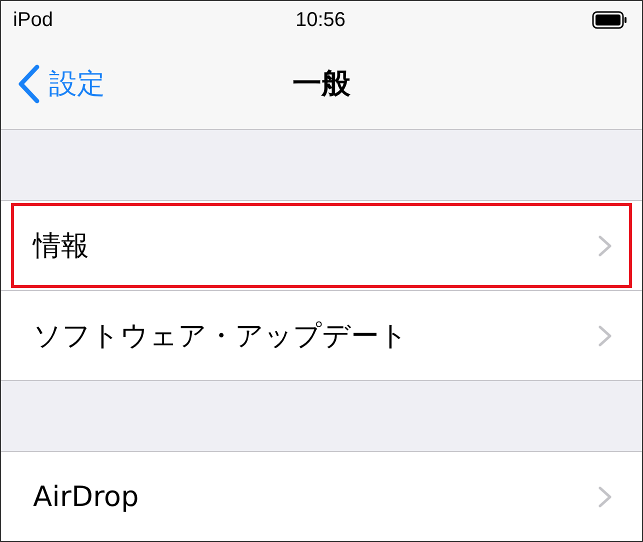 Image resolution: width=643 pixels, height=542 pixels. Describe the element at coordinates (33, 20) in the screenshot. I see `carrier-label: iPod` at that location.